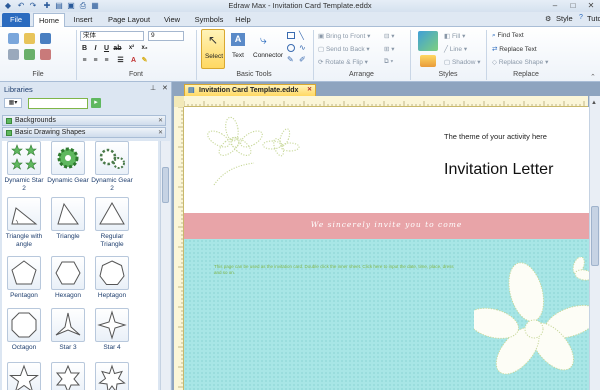 The width and height of the screenshot is (600, 390). What do you see at coordinates (24, 330) in the screenshot?
I see `shape-octagon: Octagon` at bounding box center [24, 330].